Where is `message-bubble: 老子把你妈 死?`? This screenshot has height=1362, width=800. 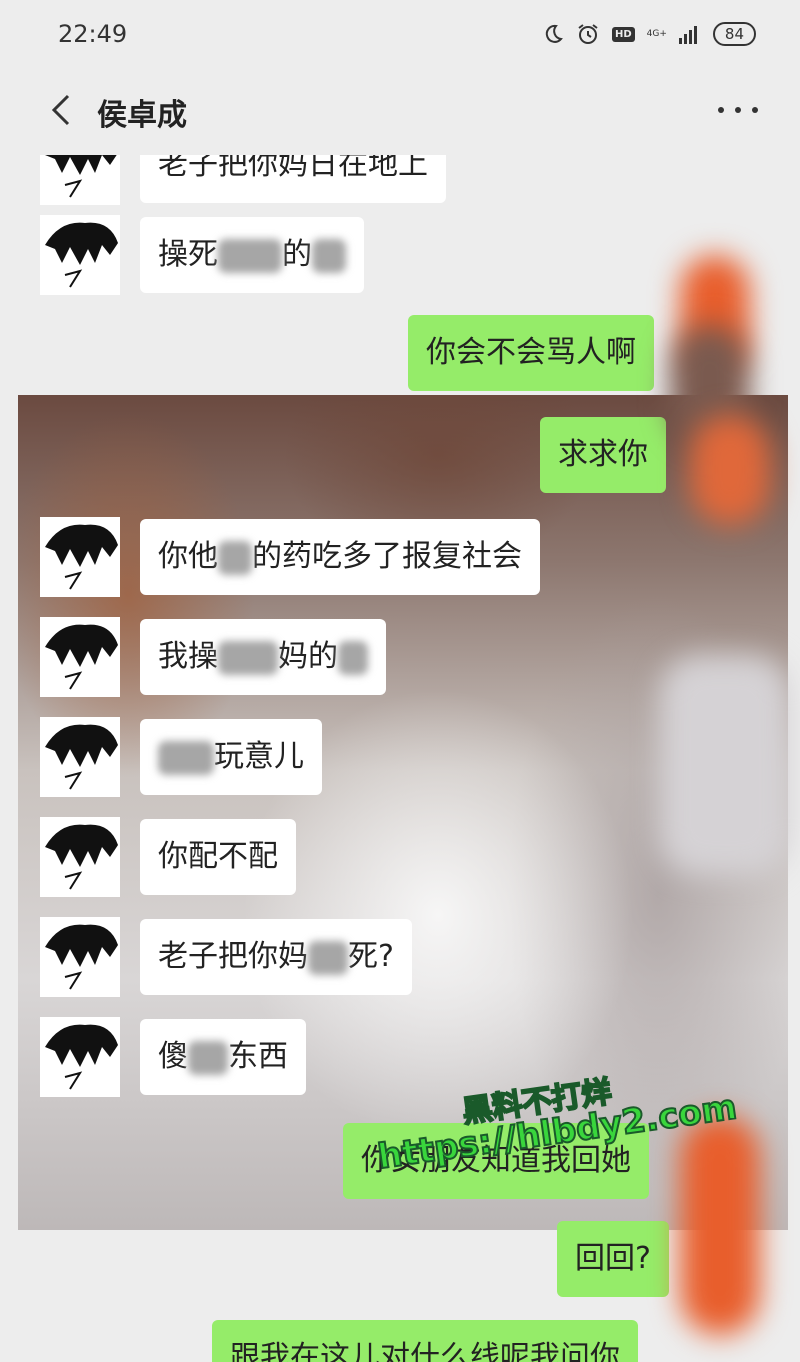
message-bubble: 老子把你妈 死? is located at coordinates (276, 957).